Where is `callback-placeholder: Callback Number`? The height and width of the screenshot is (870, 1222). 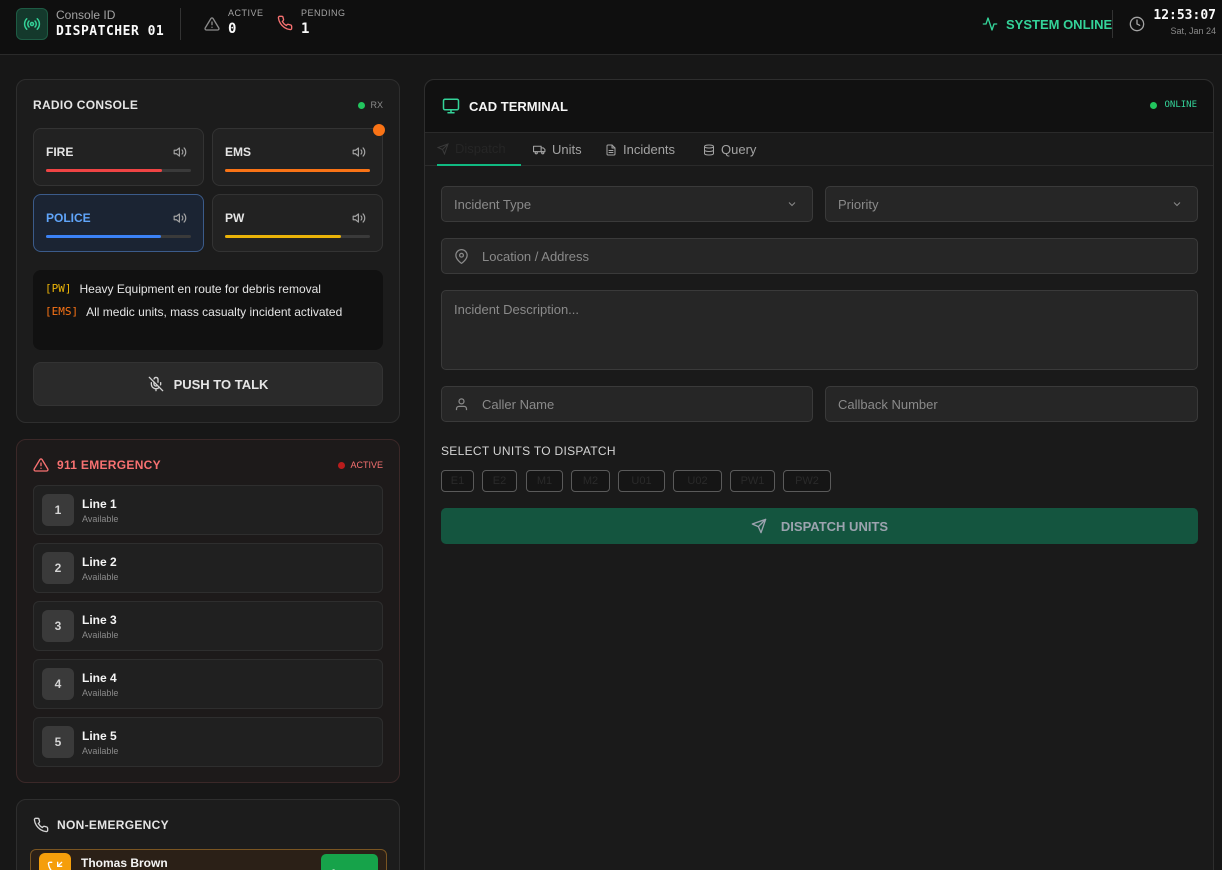
callback-placeholder: Callback Number is located at coordinates (888, 404).